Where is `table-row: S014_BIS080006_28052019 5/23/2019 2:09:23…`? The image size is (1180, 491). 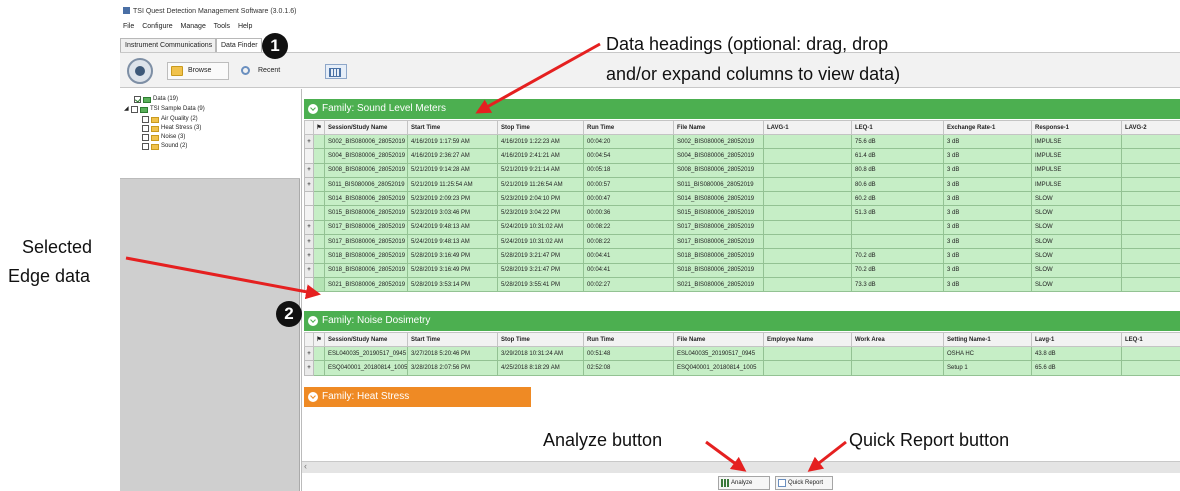
table-row: S014_BIS080006_28052019 5/23/2019 2:09:23… is located at coordinates (742, 199).